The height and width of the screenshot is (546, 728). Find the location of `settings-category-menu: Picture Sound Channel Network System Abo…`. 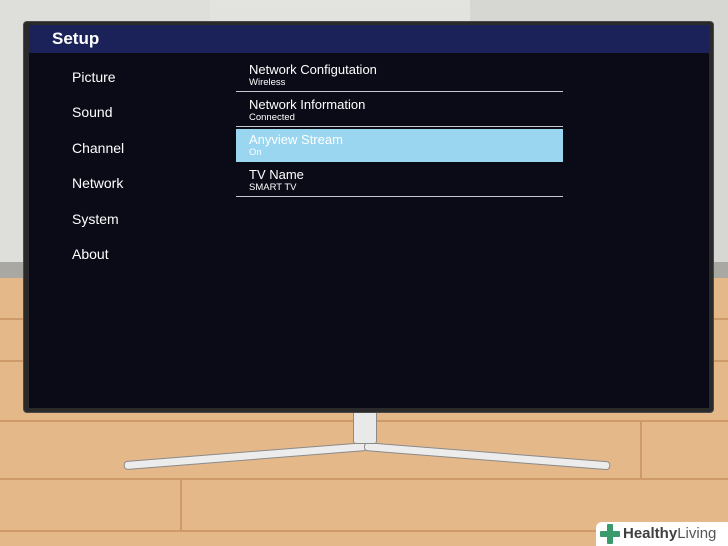

settings-category-menu: Picture Sound Channel Network System Abo… is located at coordinates (147, 173).